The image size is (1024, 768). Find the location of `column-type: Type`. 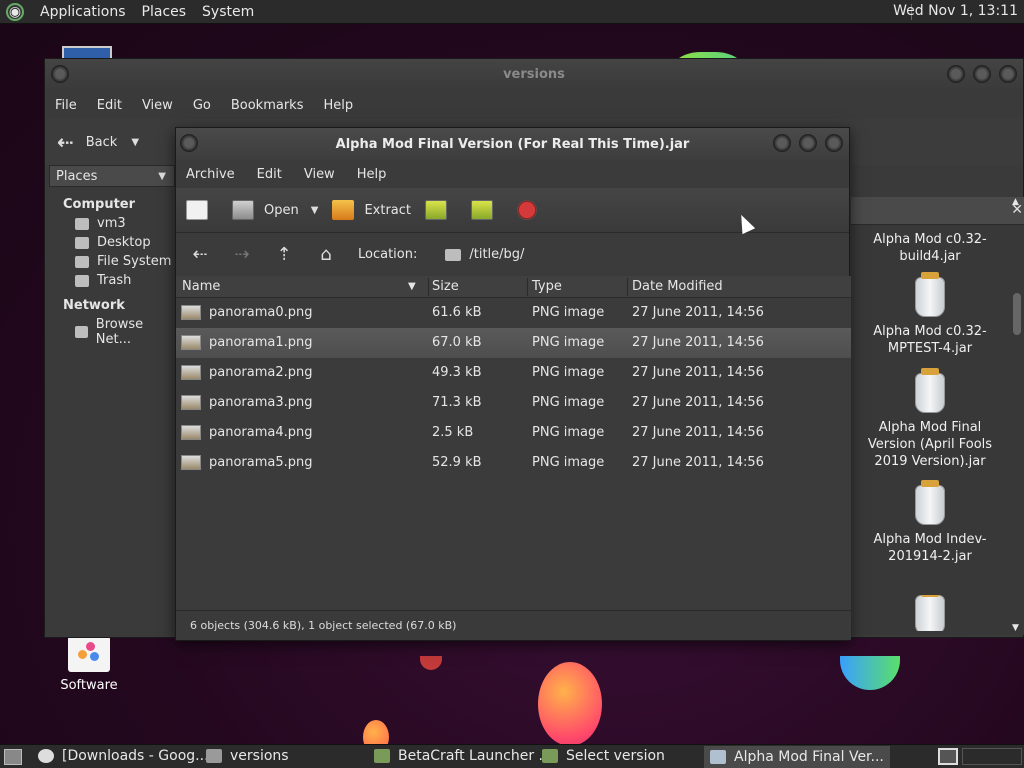

column-type: Type is located at coordinates (547, 286).